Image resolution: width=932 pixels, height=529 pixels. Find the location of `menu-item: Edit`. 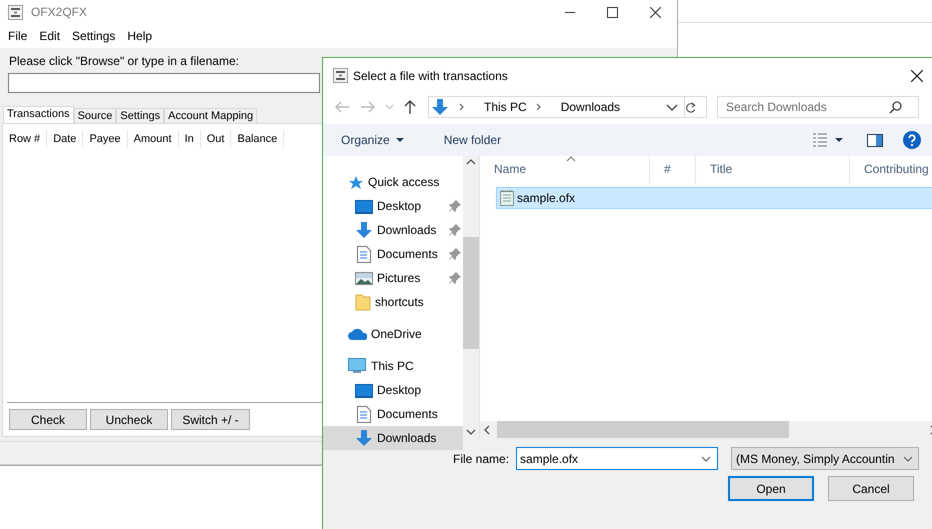

menu-item: Edit is located at coordinates (49, 36).